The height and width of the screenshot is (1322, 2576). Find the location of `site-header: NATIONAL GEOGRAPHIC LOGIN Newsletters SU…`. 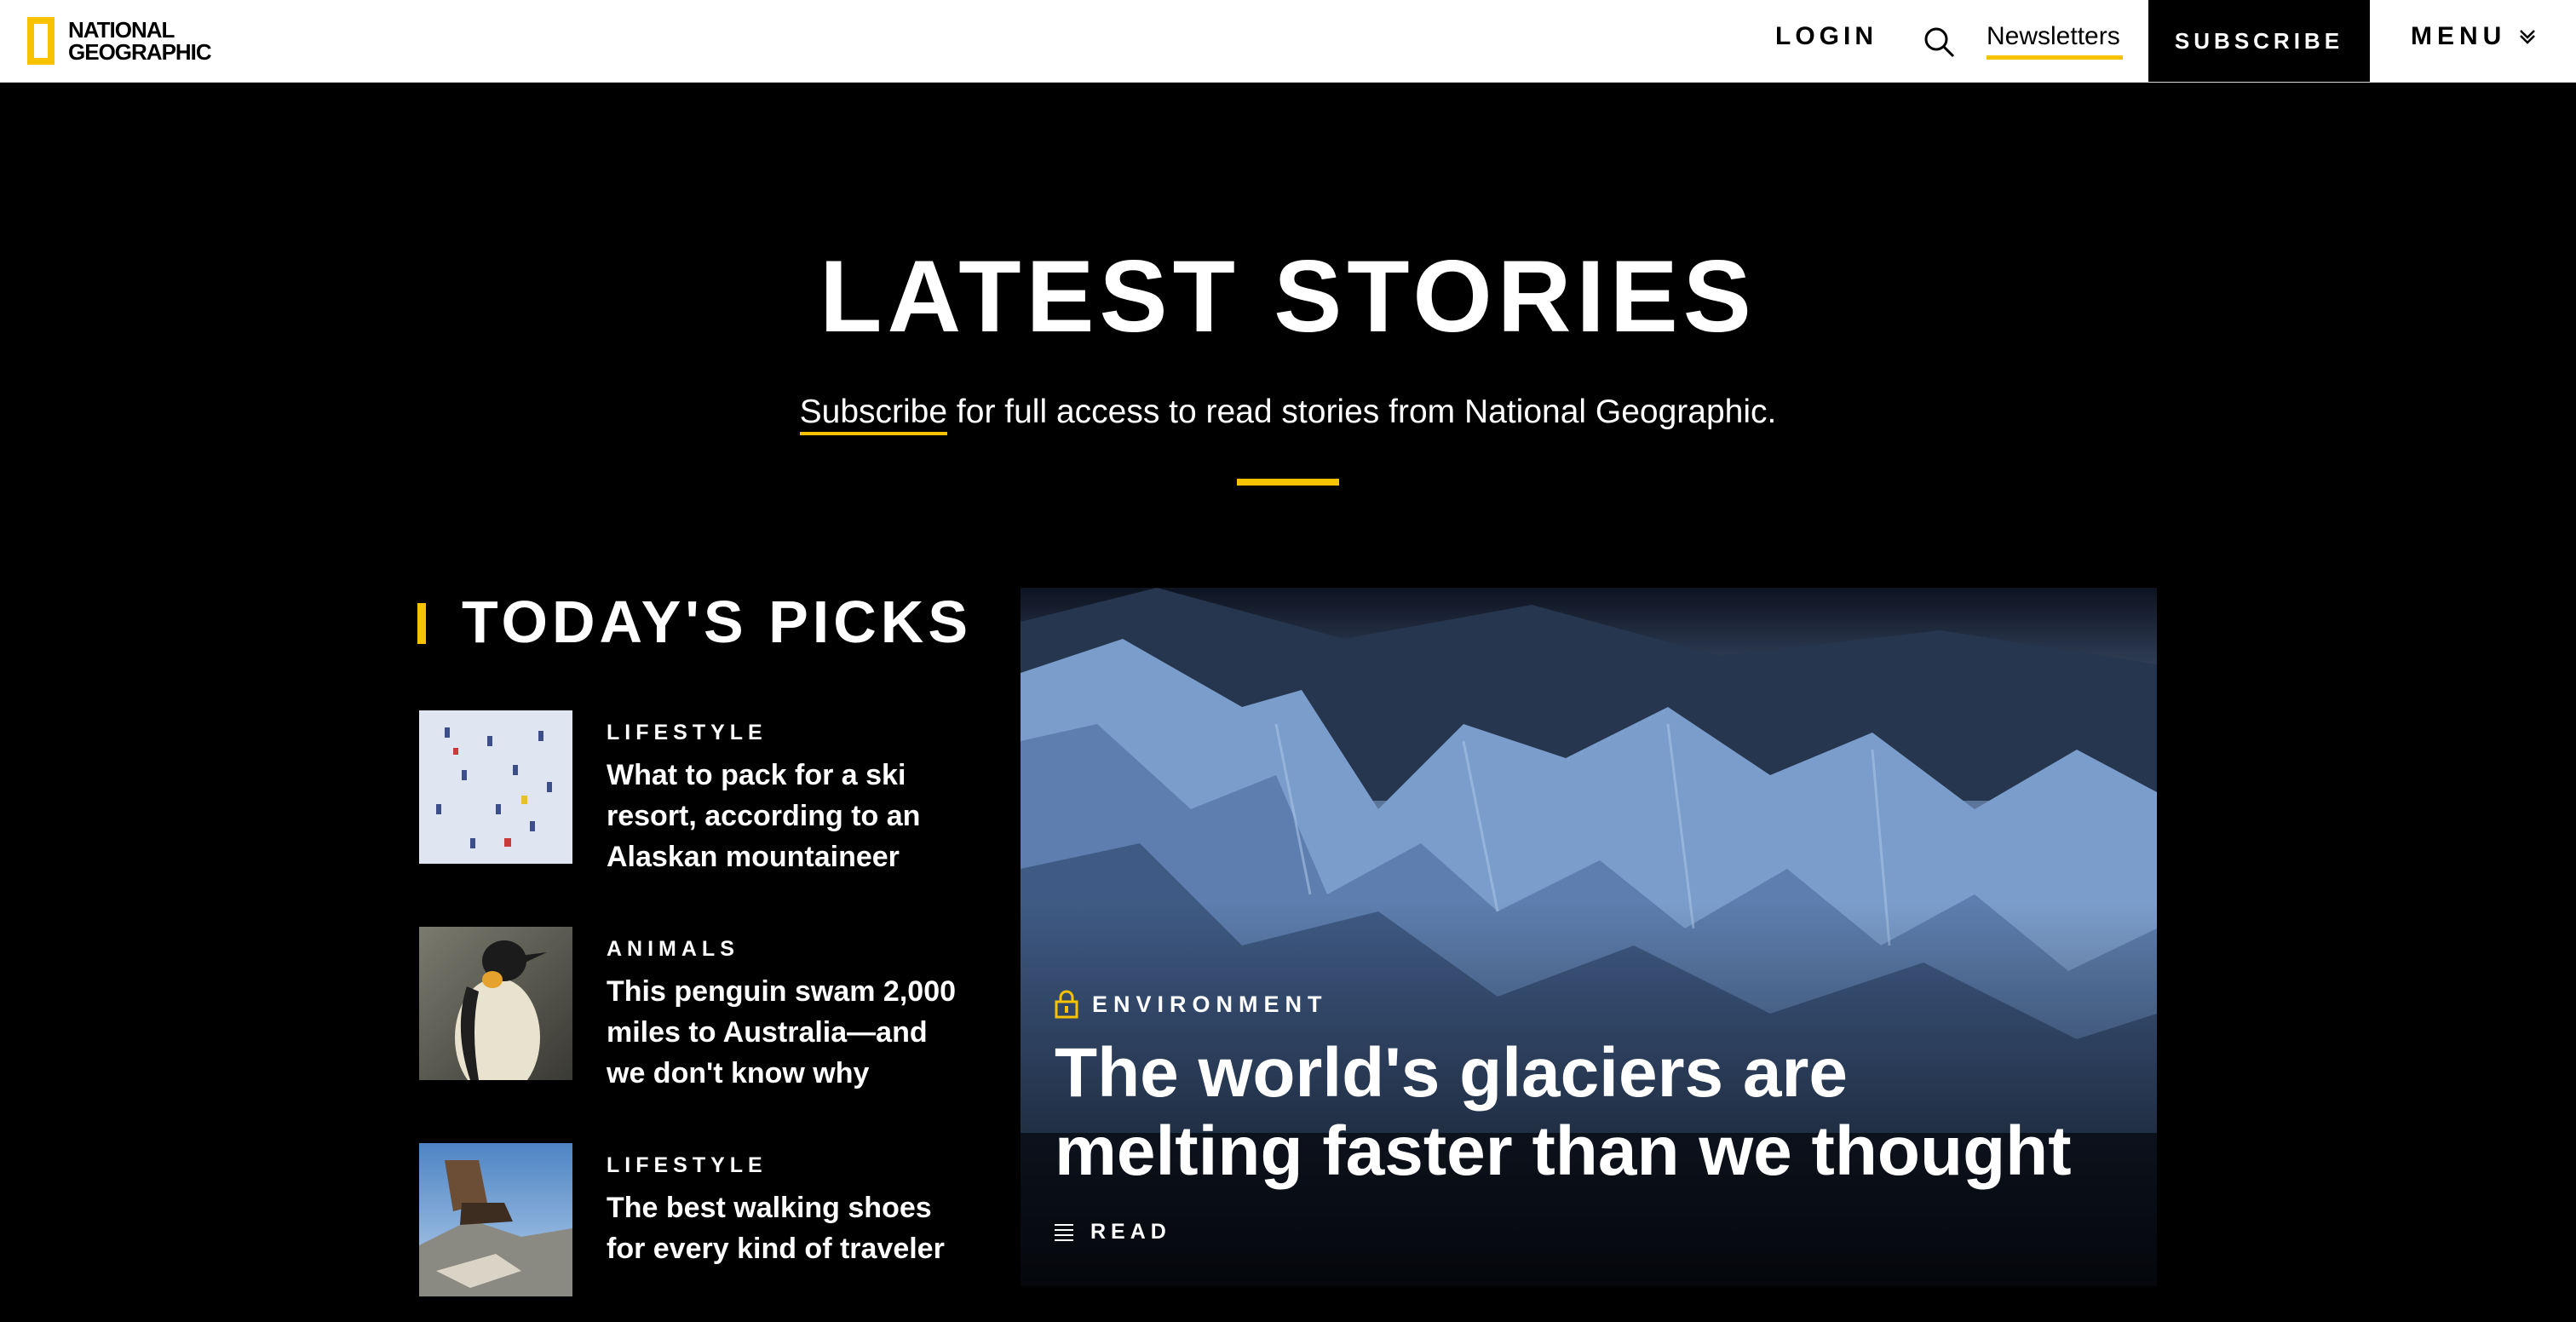

site-header: NATIONAL GEOGRAPHIC LOGIN Newsletters SU… is located at coordinates (1288, 41).